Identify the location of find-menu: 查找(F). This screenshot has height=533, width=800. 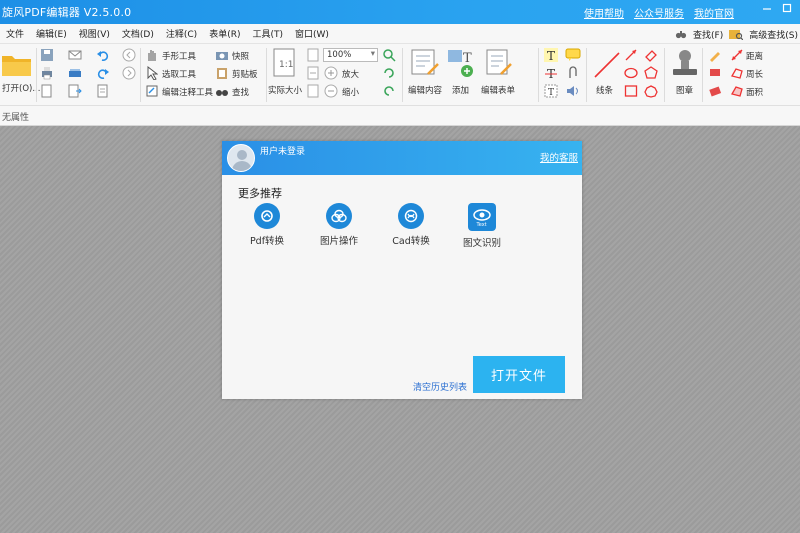
(708, 34).